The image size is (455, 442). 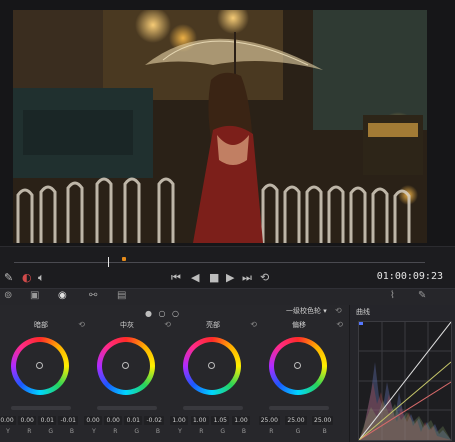 I want to click on value-r: 25.00, so click(x=269, y=420).